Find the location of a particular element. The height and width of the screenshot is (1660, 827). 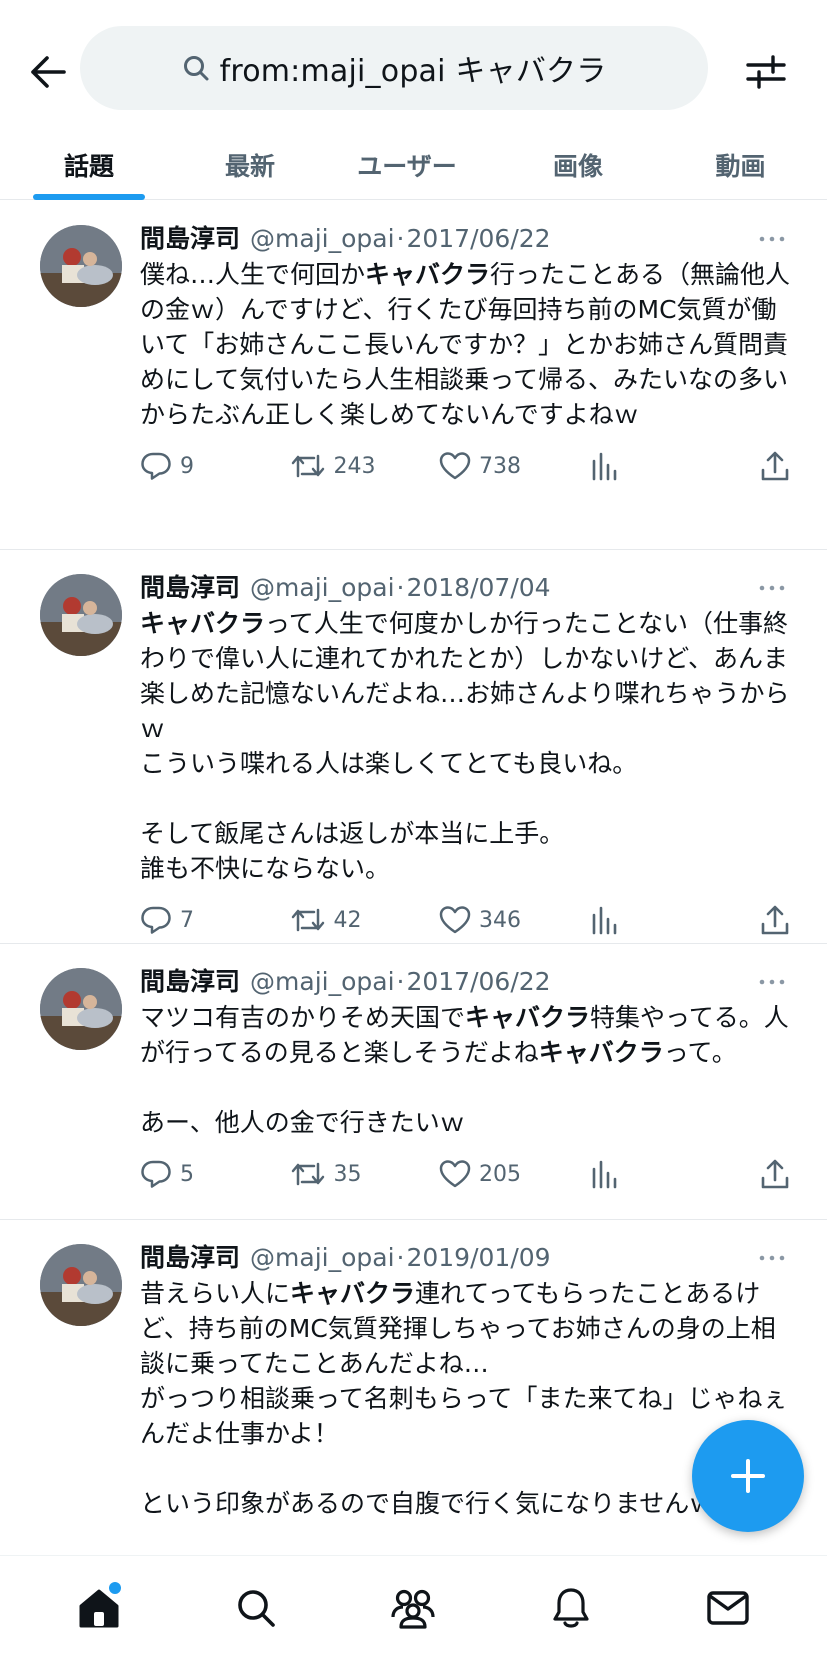

tab-media: 画像 is located at coordinates (578, 165).